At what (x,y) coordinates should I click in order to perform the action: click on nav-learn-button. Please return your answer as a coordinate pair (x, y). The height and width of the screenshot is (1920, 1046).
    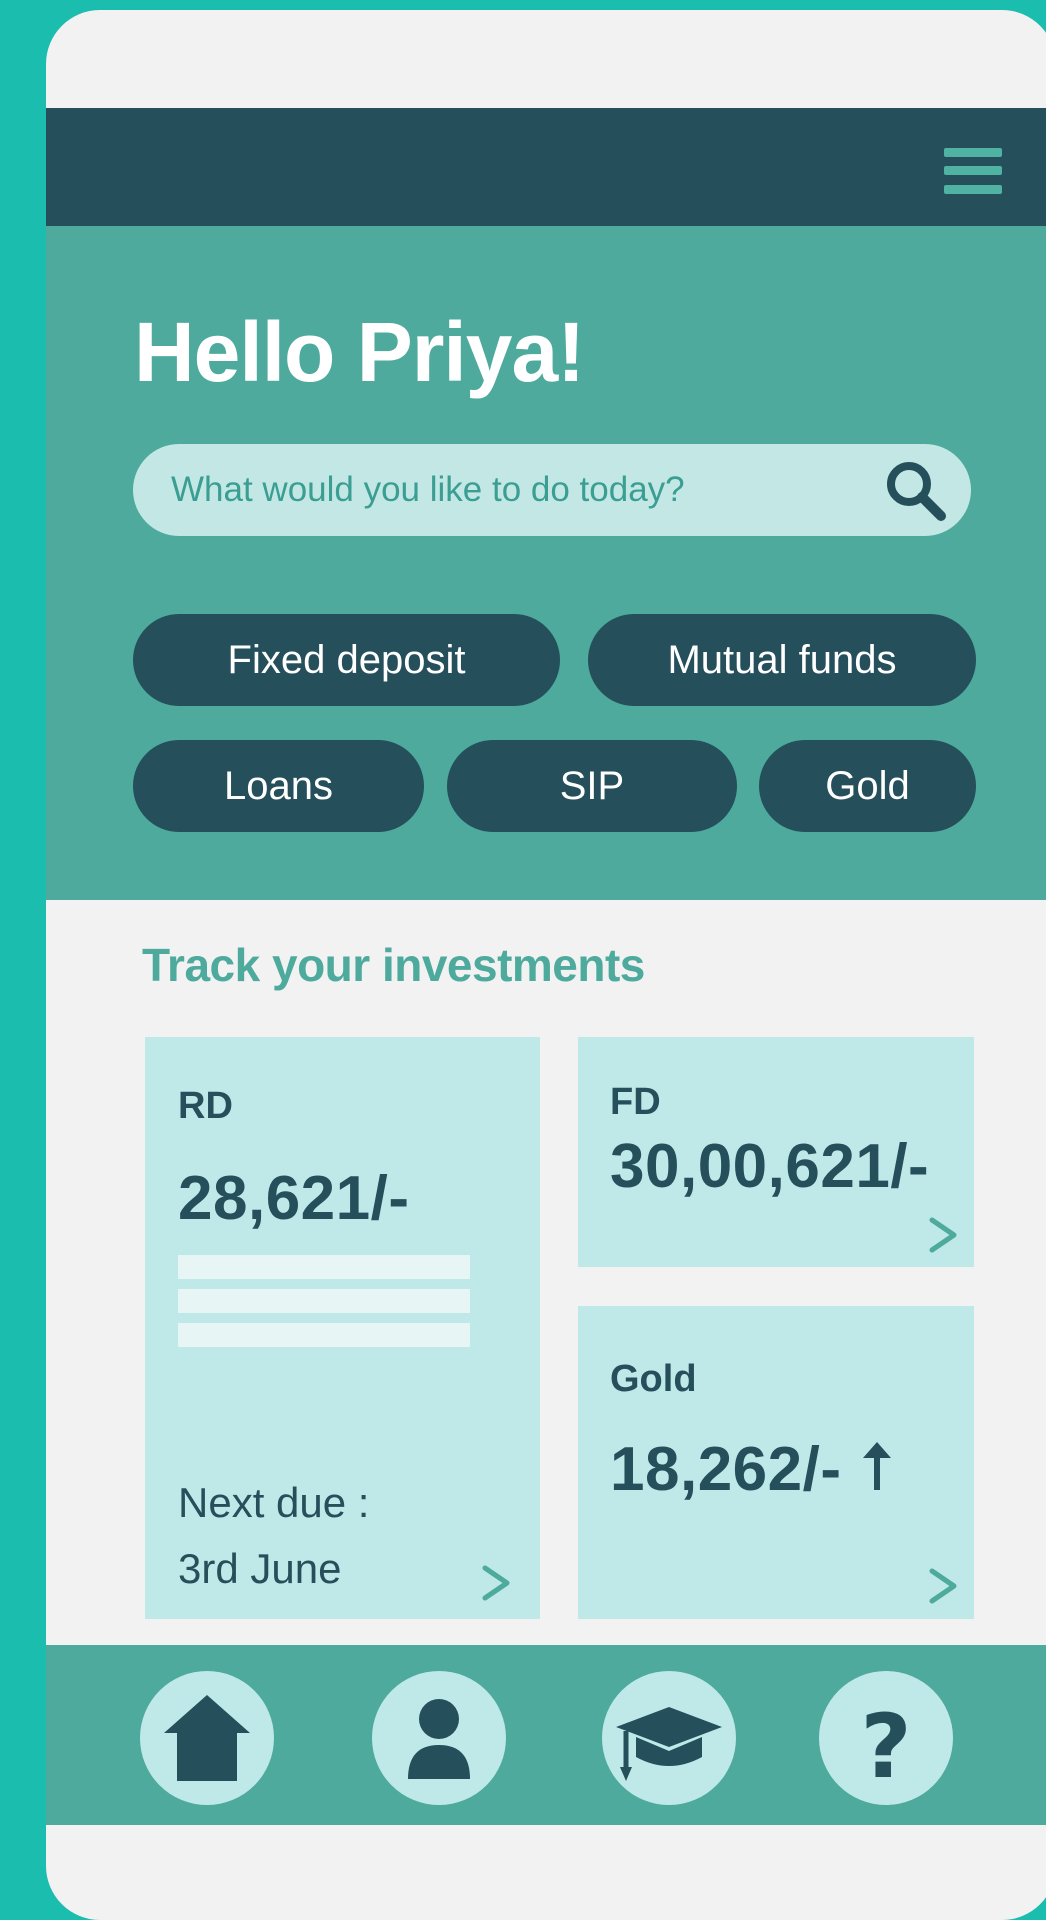
    Looking at the image, I should click on (669, 1738).